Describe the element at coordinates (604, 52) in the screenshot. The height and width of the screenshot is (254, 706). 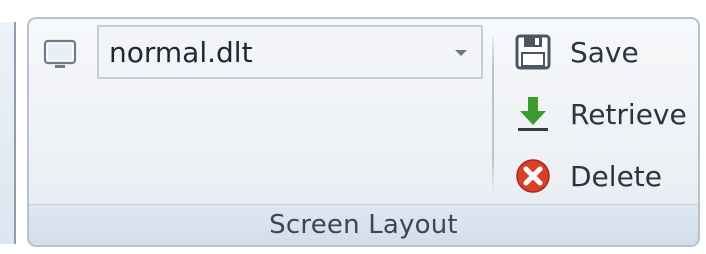
I see `save-label: Save` at that location.